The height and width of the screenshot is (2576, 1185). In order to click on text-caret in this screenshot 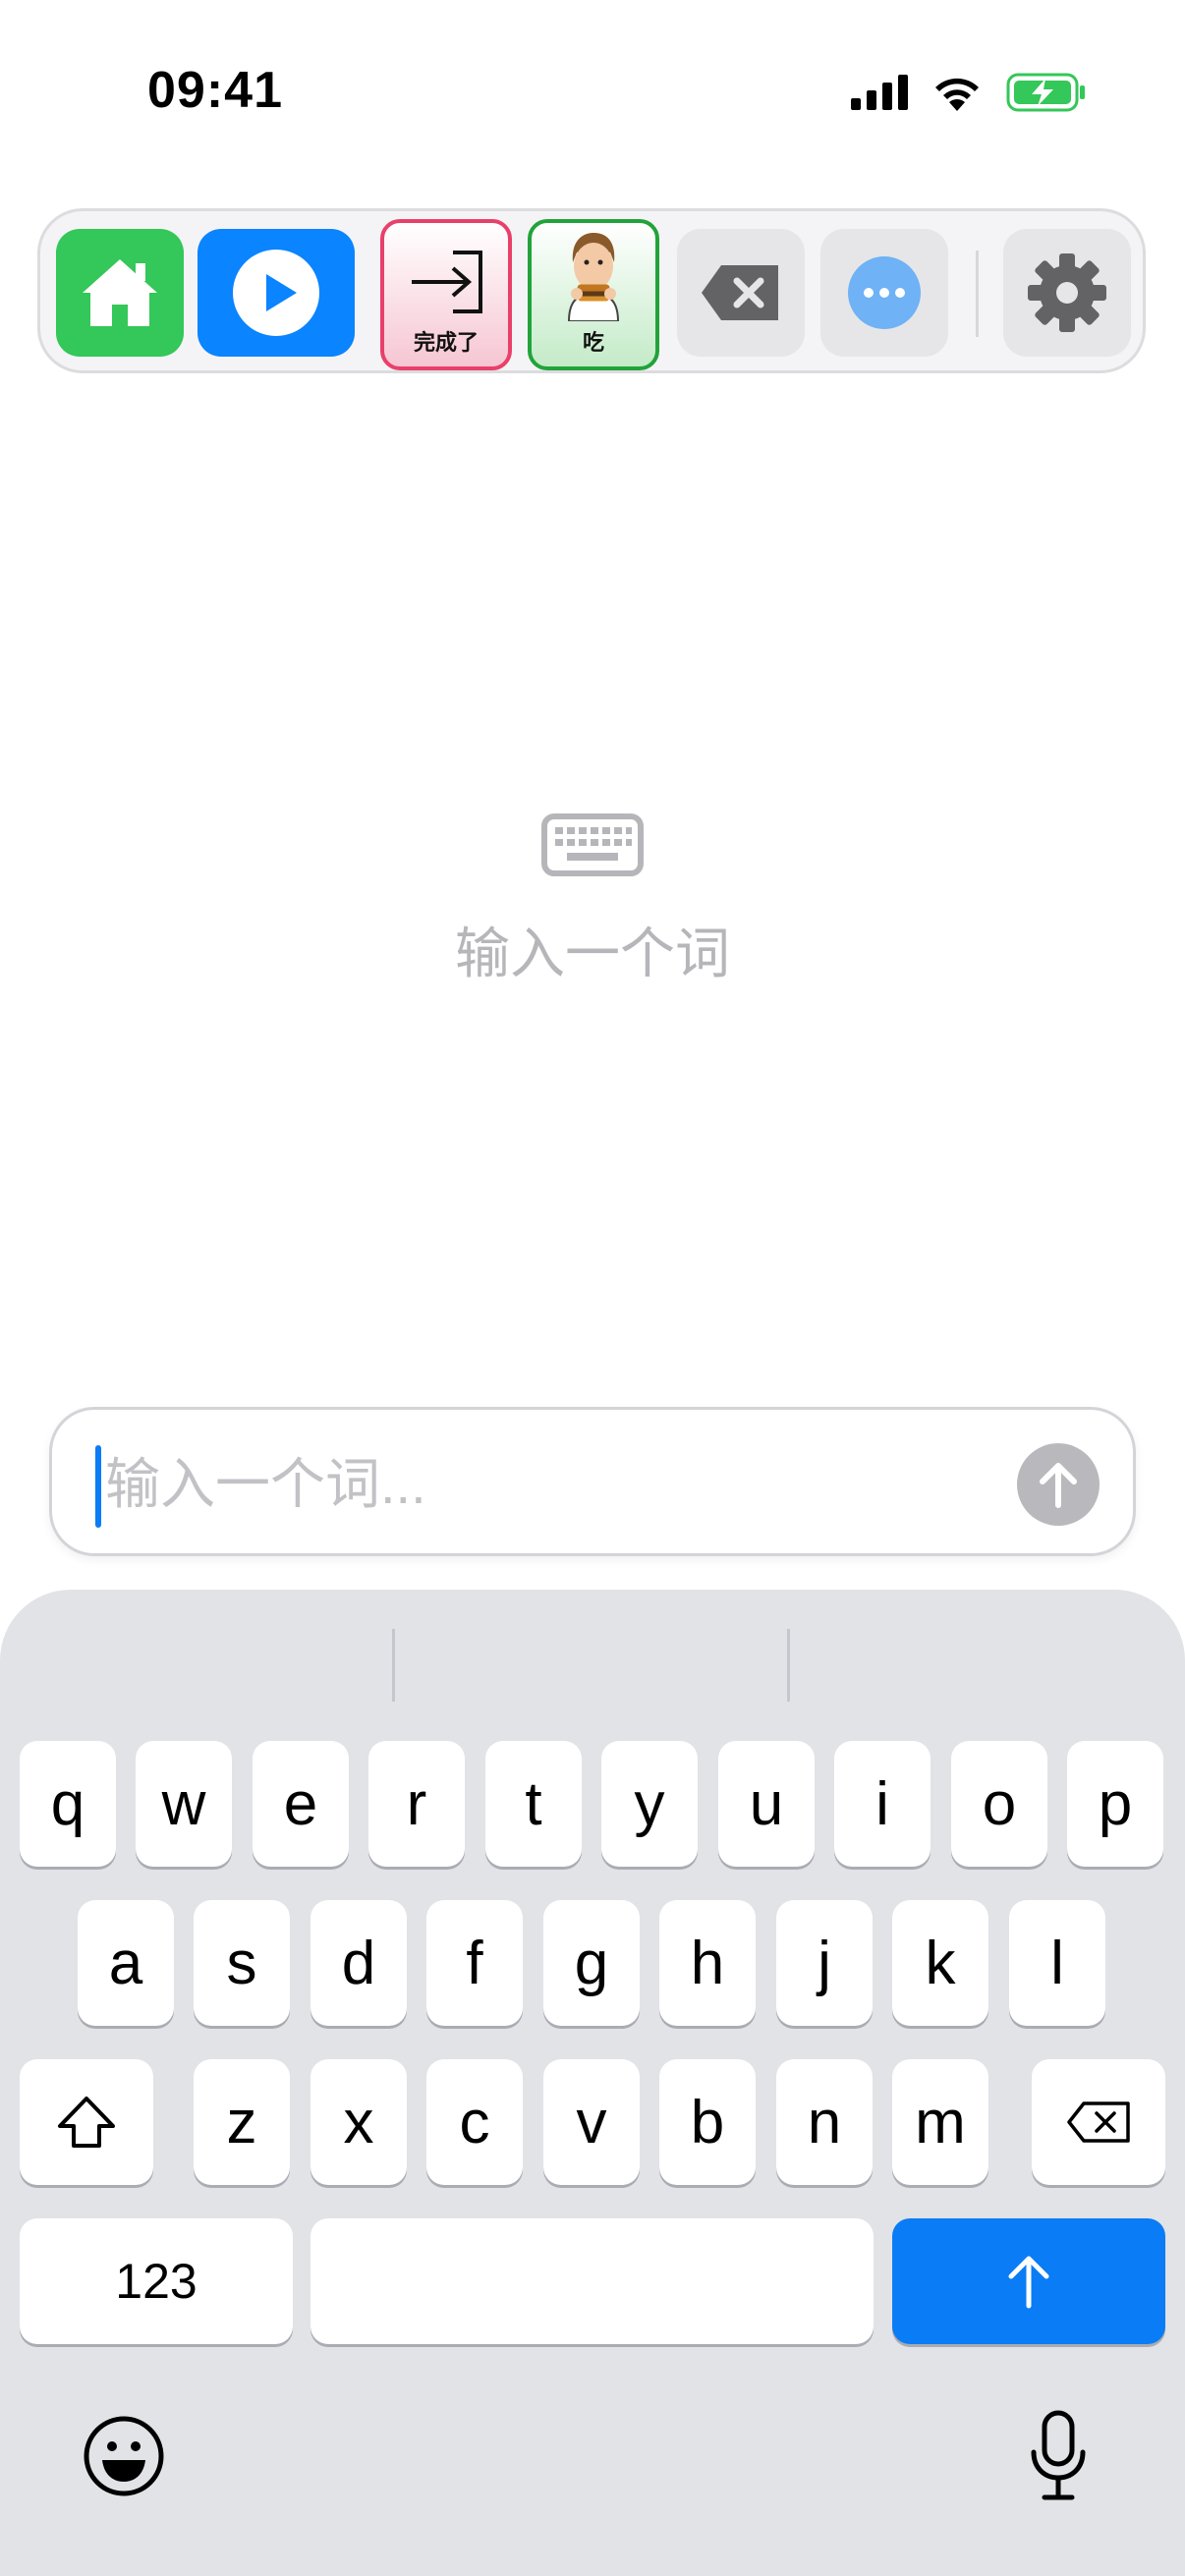, I will do `click(98, 1486)`.